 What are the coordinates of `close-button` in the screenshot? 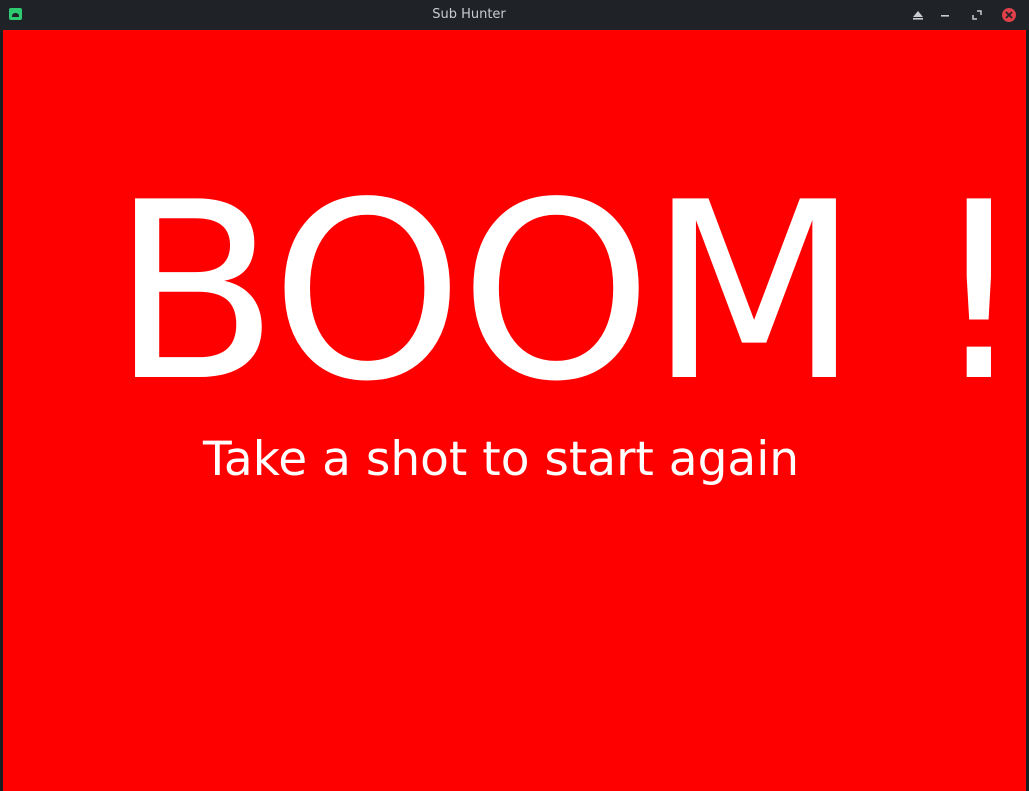 It's located at (1009, 15).